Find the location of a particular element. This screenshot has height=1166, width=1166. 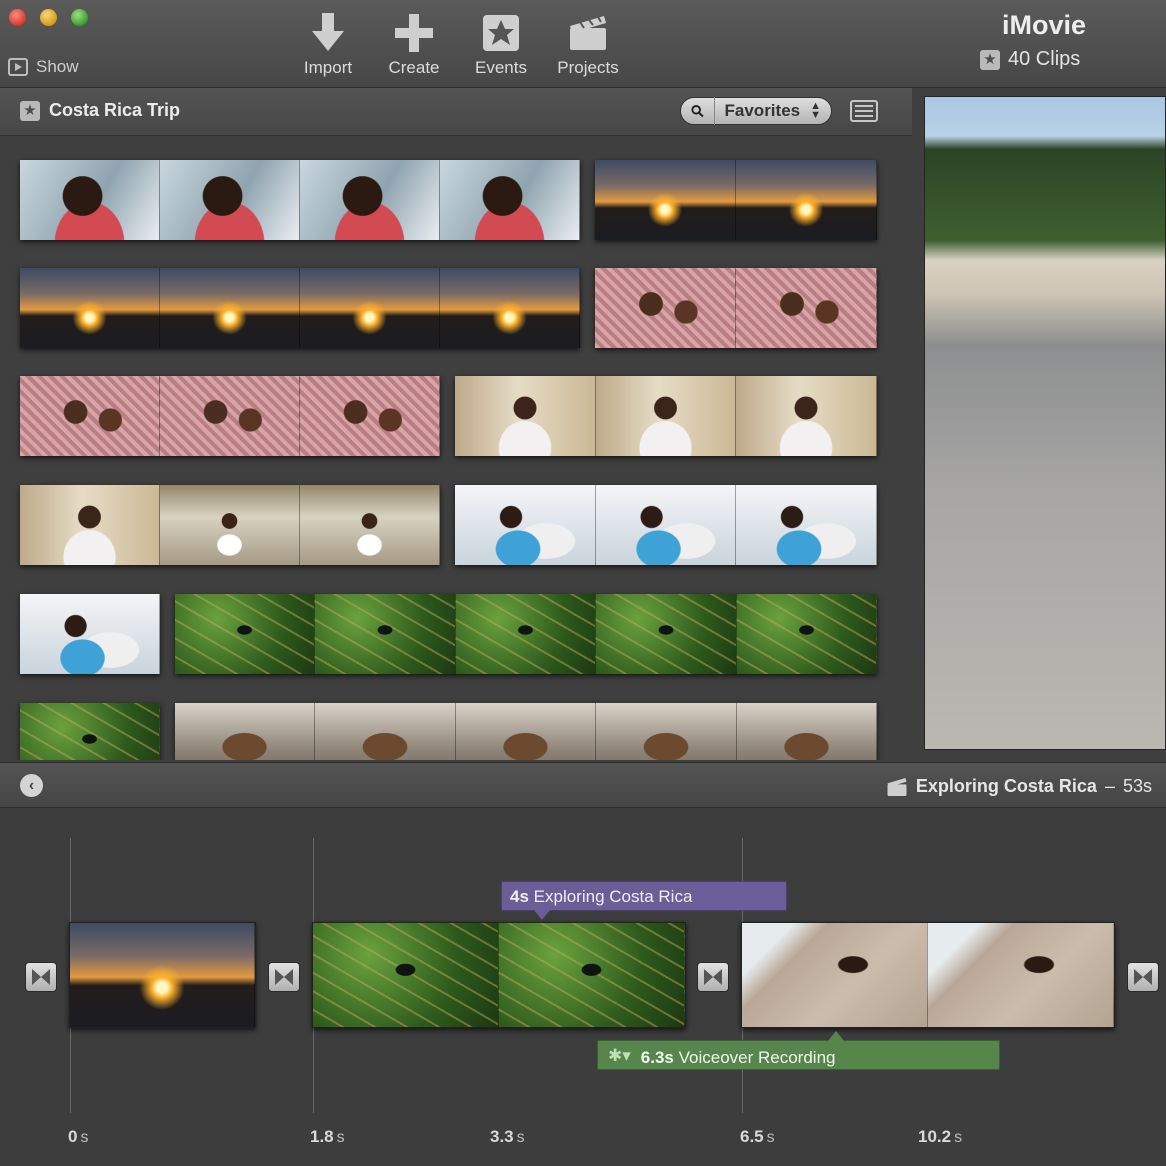

event-title-label: Costa Rica Trip is located at coordinates (115, 110).